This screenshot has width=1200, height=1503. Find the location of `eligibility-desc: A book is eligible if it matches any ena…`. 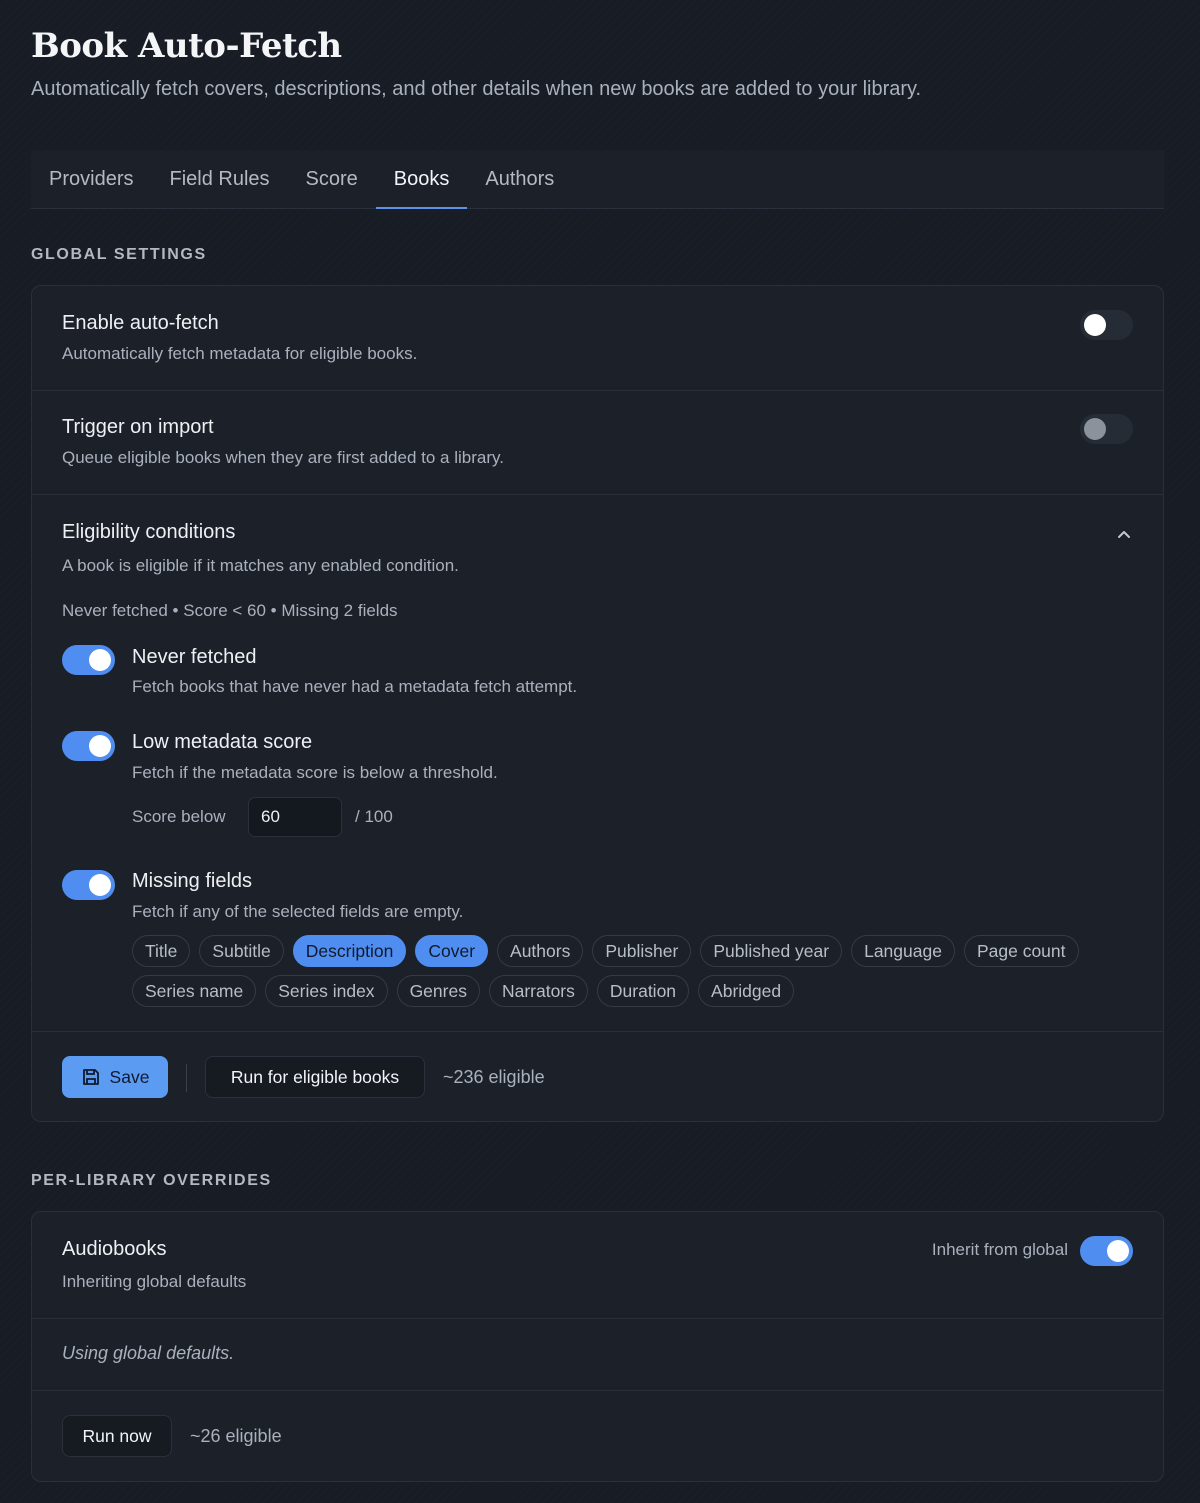

eligibility-desc: A book is eligible if it matches any ena… is located at coordinates (260, 565).